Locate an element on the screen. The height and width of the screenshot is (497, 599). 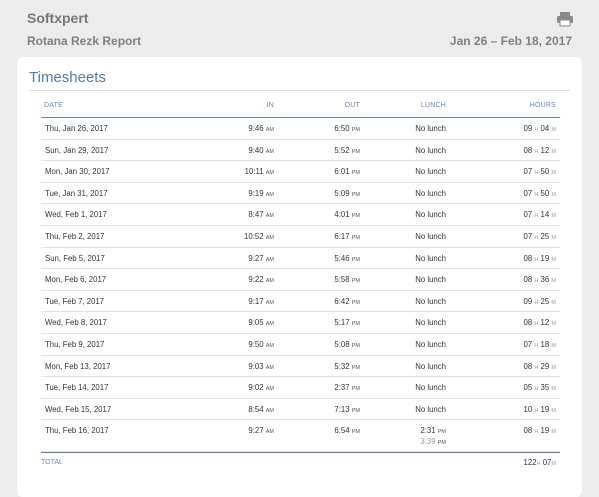
out-cell: 5:52 PM is located at coordinates (347, 150).